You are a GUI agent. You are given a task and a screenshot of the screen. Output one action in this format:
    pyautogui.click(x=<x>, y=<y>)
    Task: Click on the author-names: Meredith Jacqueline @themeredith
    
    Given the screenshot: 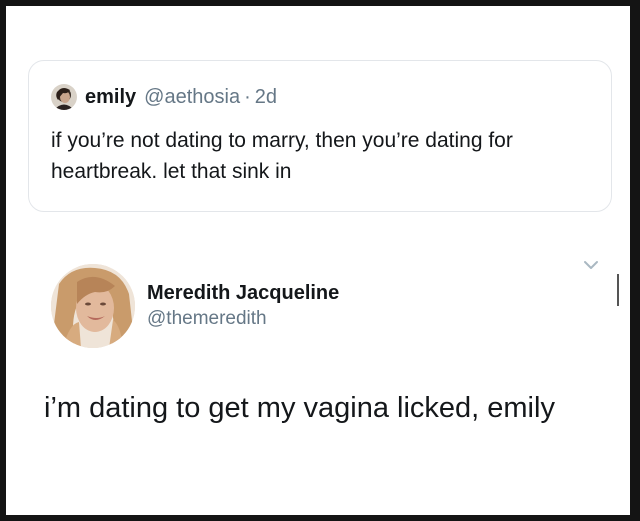 What is the action you would take?
    pyautogui.click(x=243, y=306)
    